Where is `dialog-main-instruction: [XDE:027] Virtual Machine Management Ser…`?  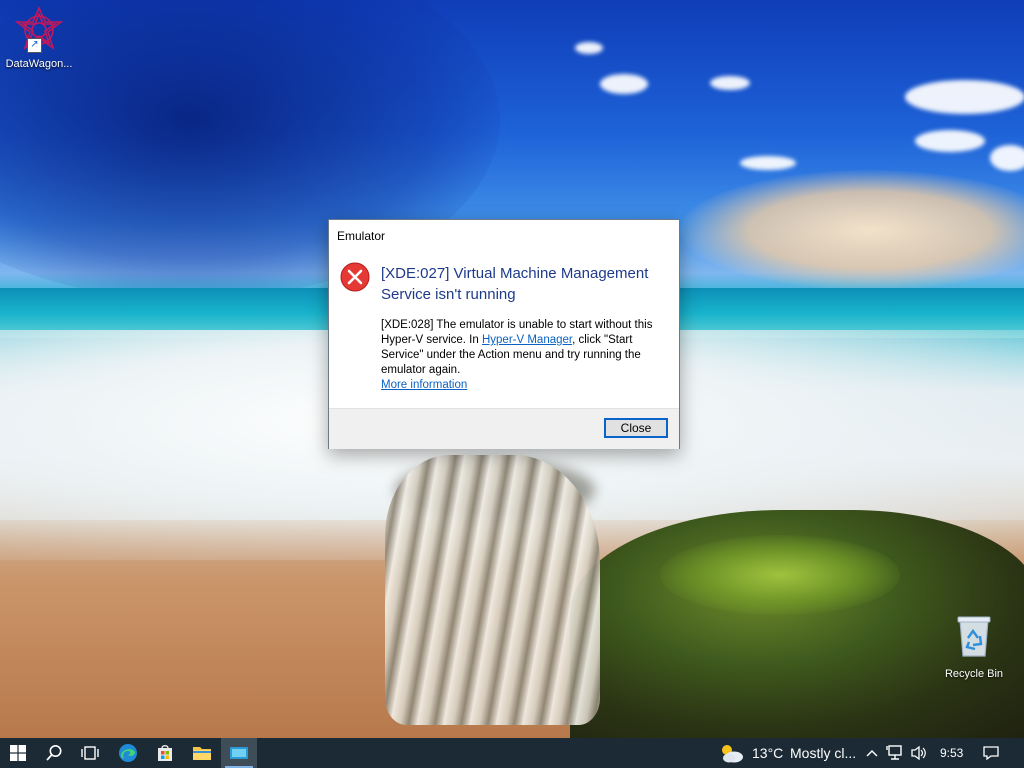 dialog-main-instruction: [XDE:027] Virtual Machine Management Ser… is located at coordinates (515, 284).